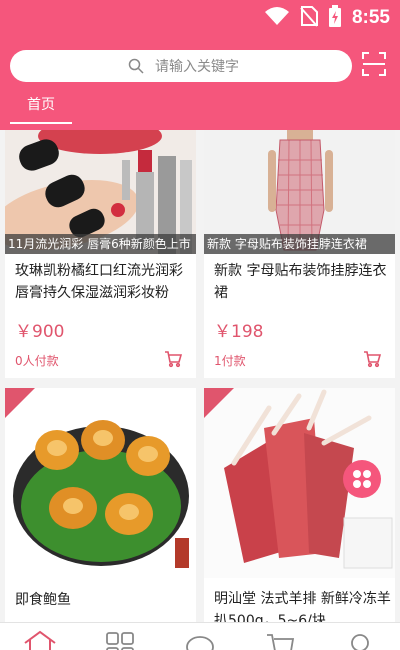  I want to click on scan-icon, so click(374, 66).